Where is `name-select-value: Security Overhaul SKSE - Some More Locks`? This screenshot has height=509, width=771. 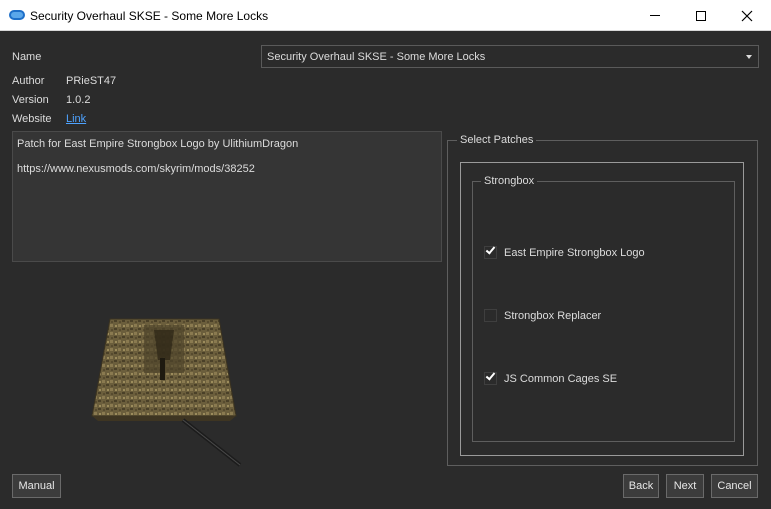 name-select-value: Security Overhaul SKSE - Some More Locks is located at coordinates (376, 57).